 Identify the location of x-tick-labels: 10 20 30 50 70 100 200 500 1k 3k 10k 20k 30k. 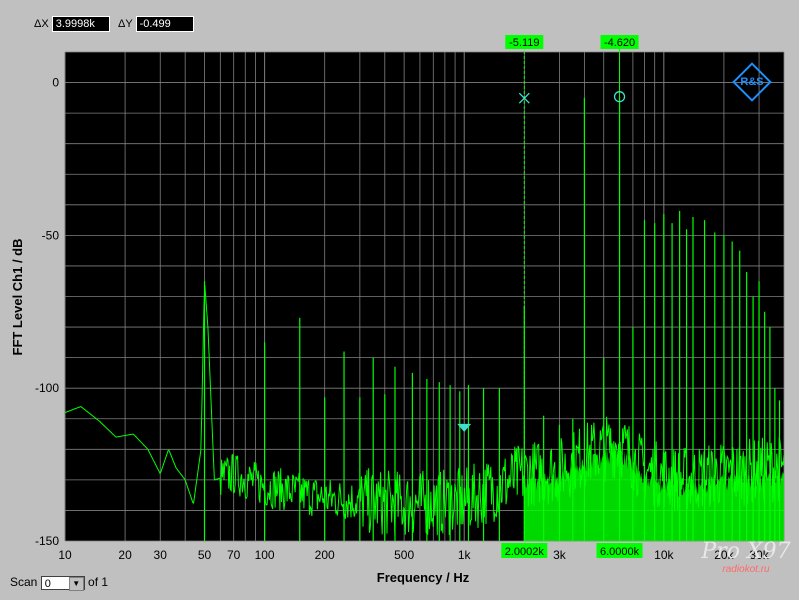
(413, 555).